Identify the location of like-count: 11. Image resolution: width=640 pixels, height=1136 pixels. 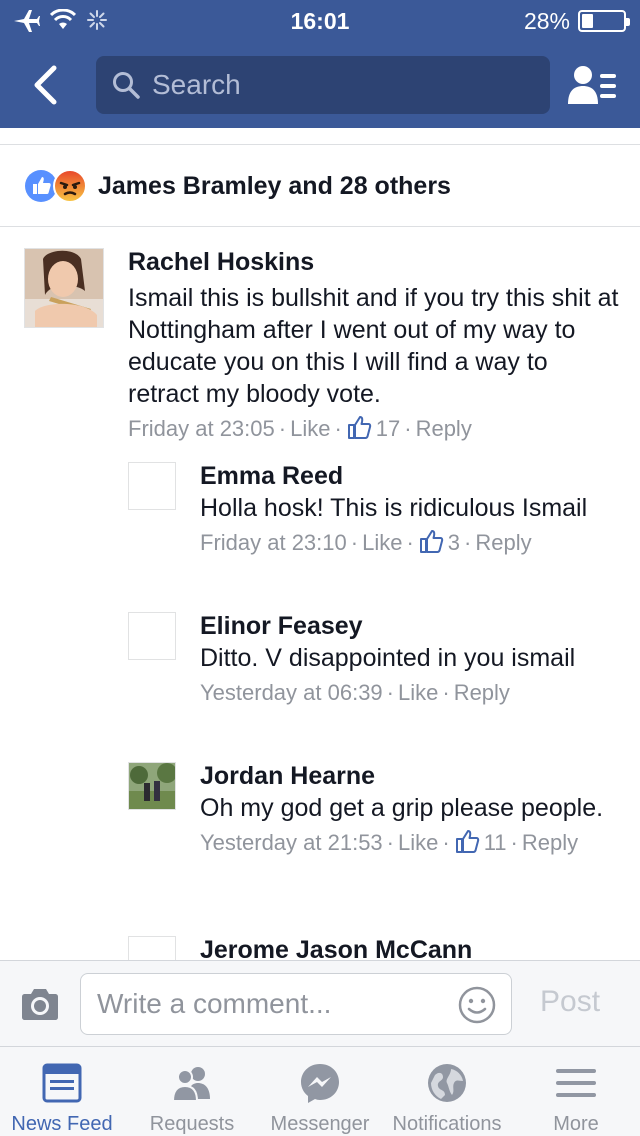
(495, 842).